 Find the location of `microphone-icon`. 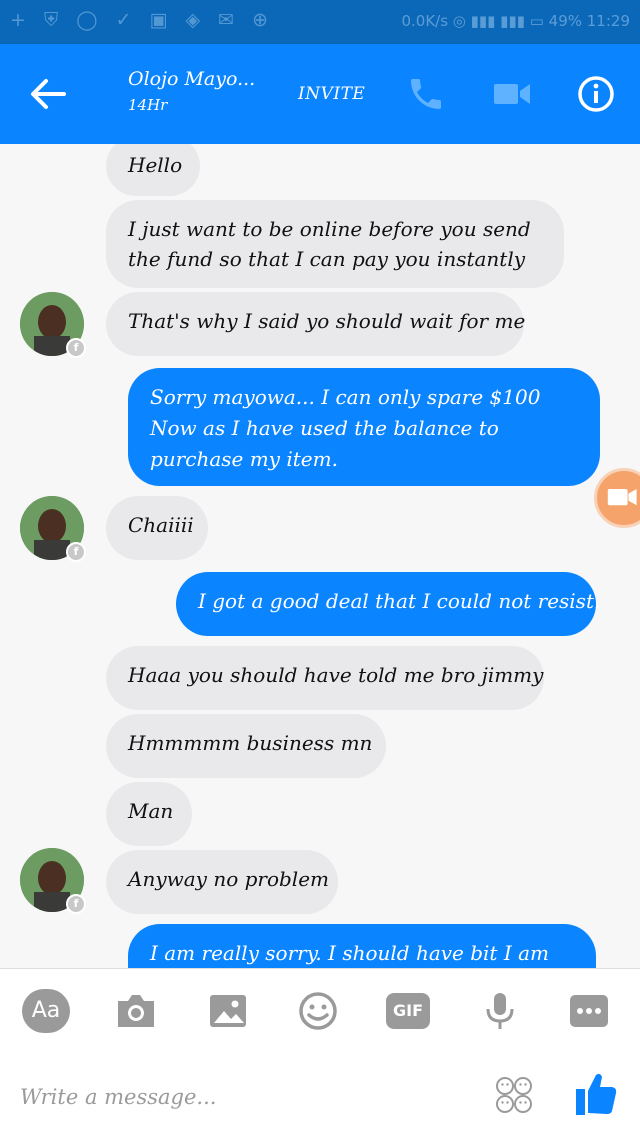

microphone-icon is located at coordinates (500, 1011).